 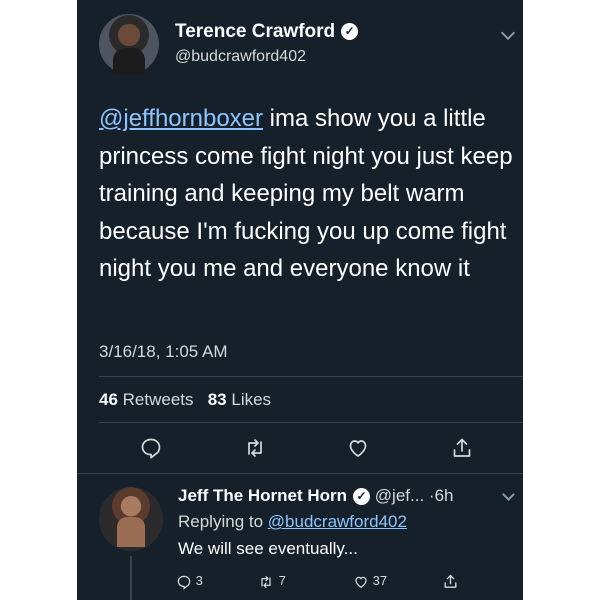 I want to click on reply-handle-time: @jef... ·6h, so click(x=414, y=495).